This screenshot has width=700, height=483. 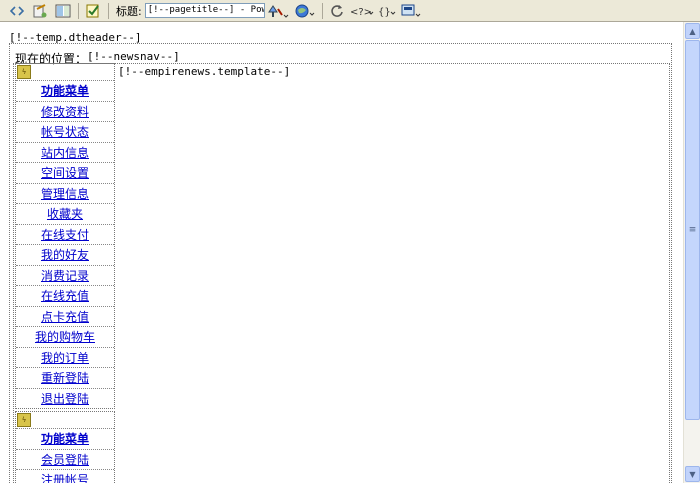 I want to click on menu-item-member-login: 会员登陆, so click(x=65, y=459).